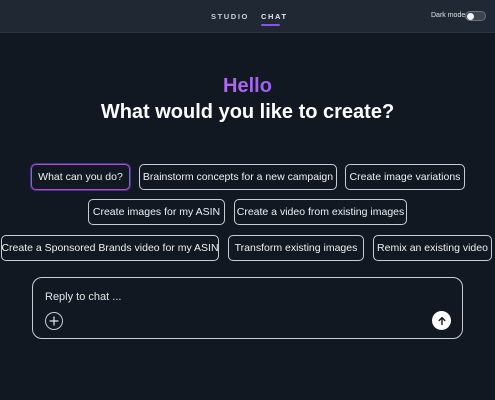 Image resolution: width=495 pixels, height=400 pixels. I want to click on send-button, so click(441, 320).